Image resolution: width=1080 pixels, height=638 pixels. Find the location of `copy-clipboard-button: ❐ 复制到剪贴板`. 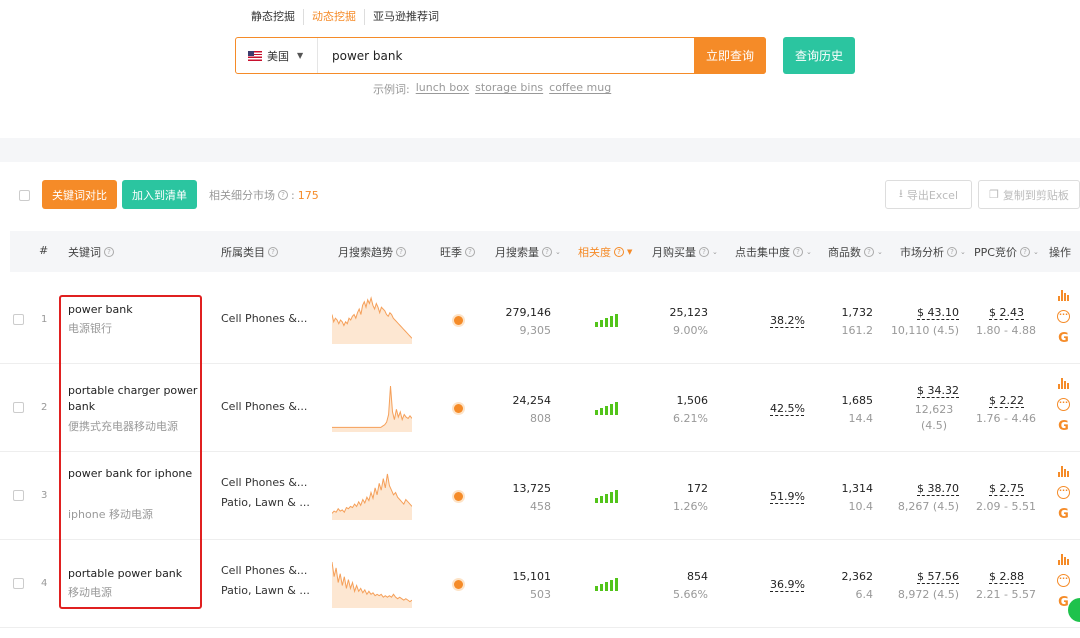

copy-clipboard-button: ❐ 复制到剪贴板 is located at coordinates (1029, 194).